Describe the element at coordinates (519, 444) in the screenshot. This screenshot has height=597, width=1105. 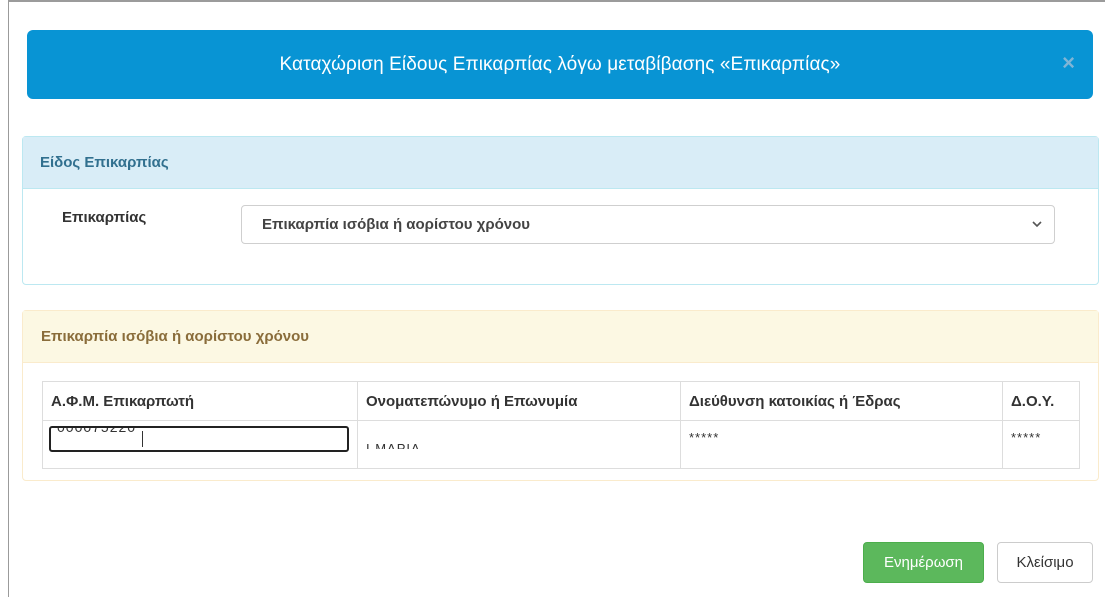
I see `name-cell: Ι ΜΑΡΙΑ` at that location.